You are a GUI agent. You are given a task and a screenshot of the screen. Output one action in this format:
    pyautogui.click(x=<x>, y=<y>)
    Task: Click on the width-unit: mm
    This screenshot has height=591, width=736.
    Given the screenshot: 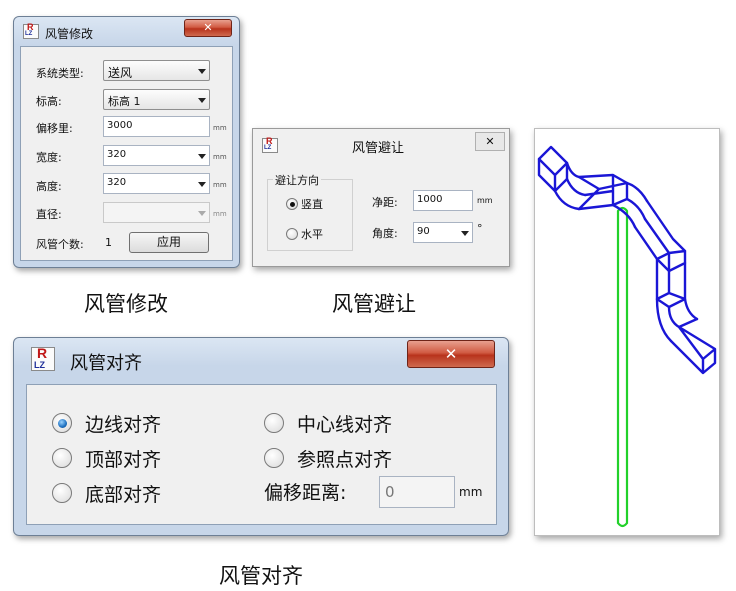 What is the action you would take?
    pyautogui.click(x=220, y=157)
    